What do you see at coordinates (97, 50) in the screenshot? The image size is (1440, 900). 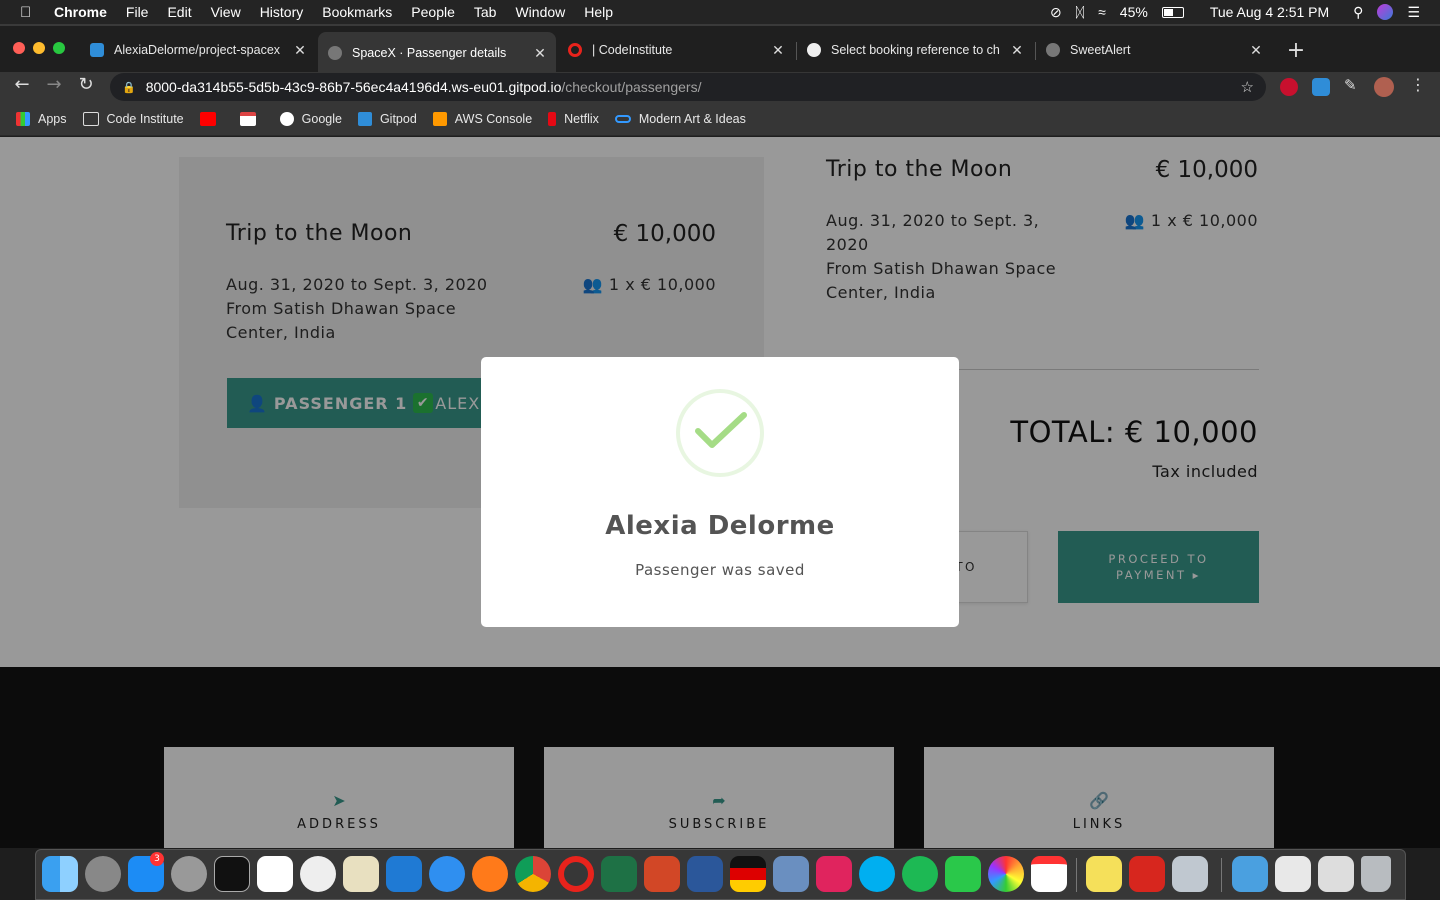 I see `gitpod-favicon-icon` at bounding box center [97, 50].